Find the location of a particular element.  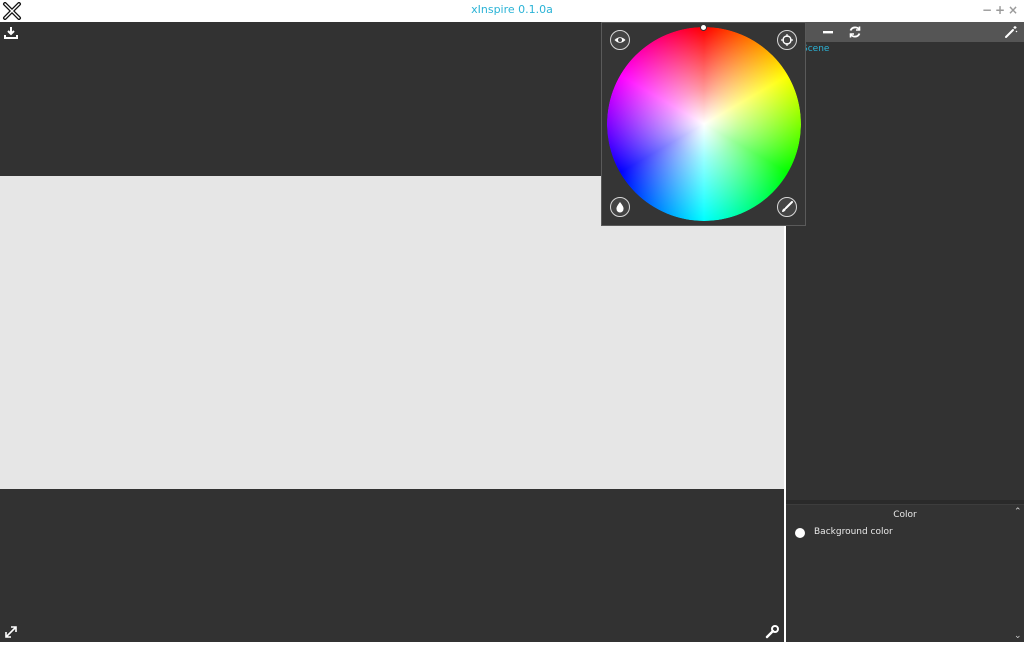

crosshair-button is located at coordinates (787, 40).